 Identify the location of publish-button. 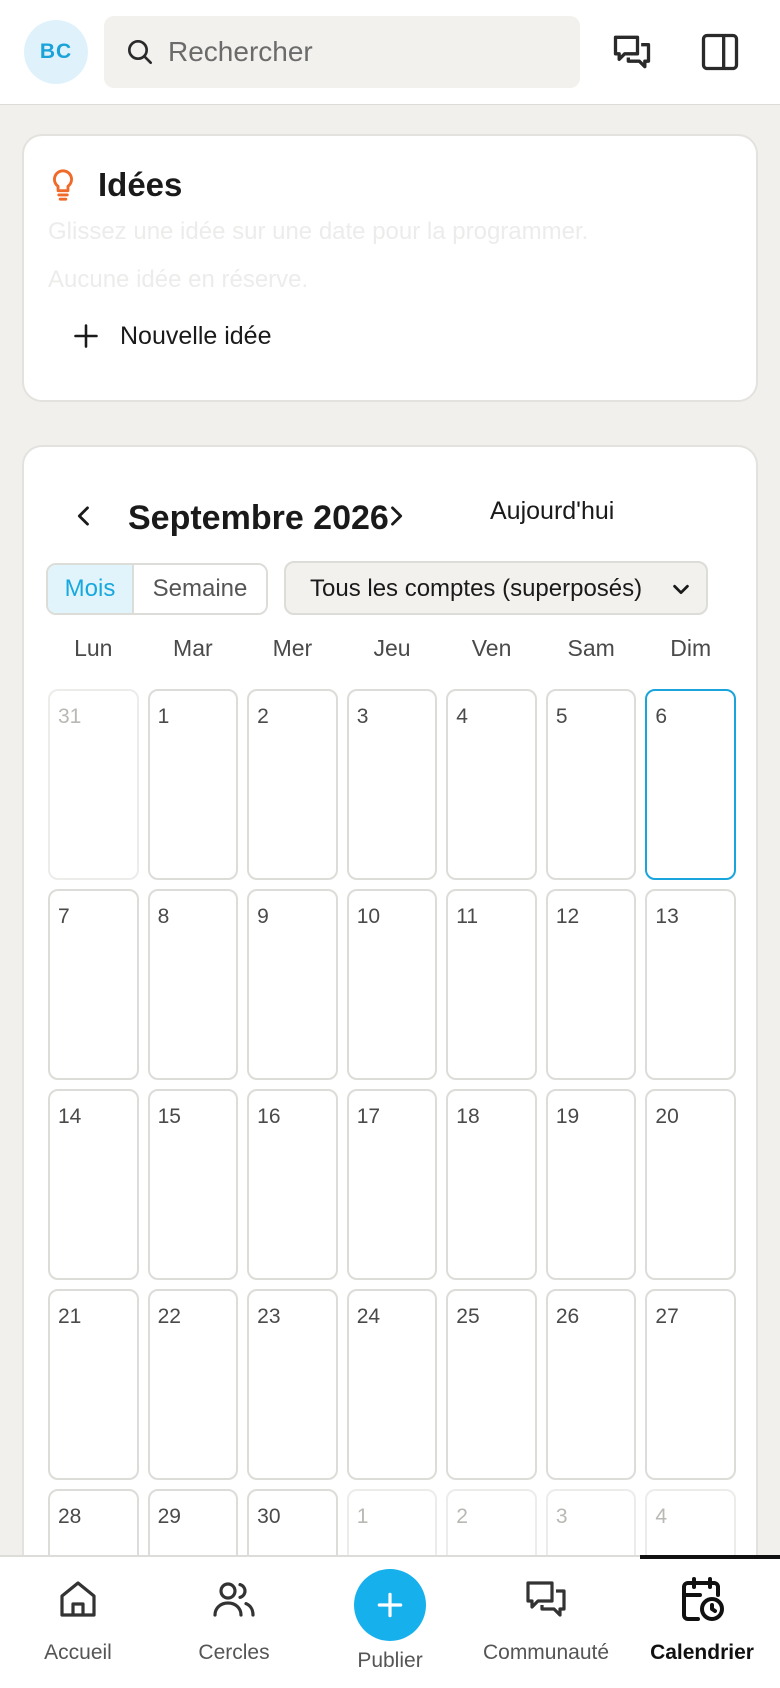
(390, 1605).